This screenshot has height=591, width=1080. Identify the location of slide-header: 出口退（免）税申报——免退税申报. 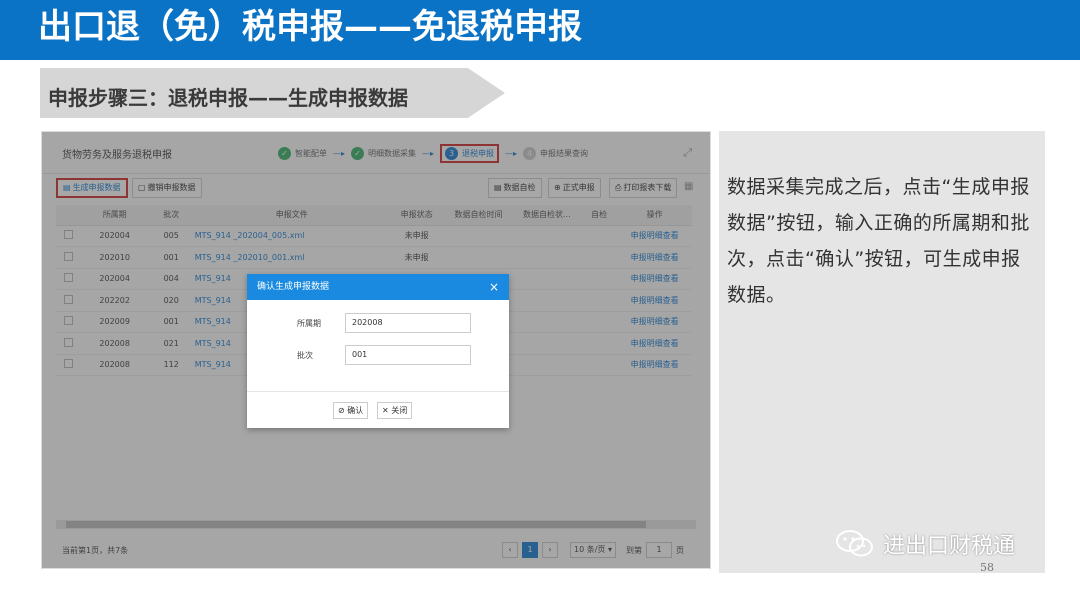
(540, 30).